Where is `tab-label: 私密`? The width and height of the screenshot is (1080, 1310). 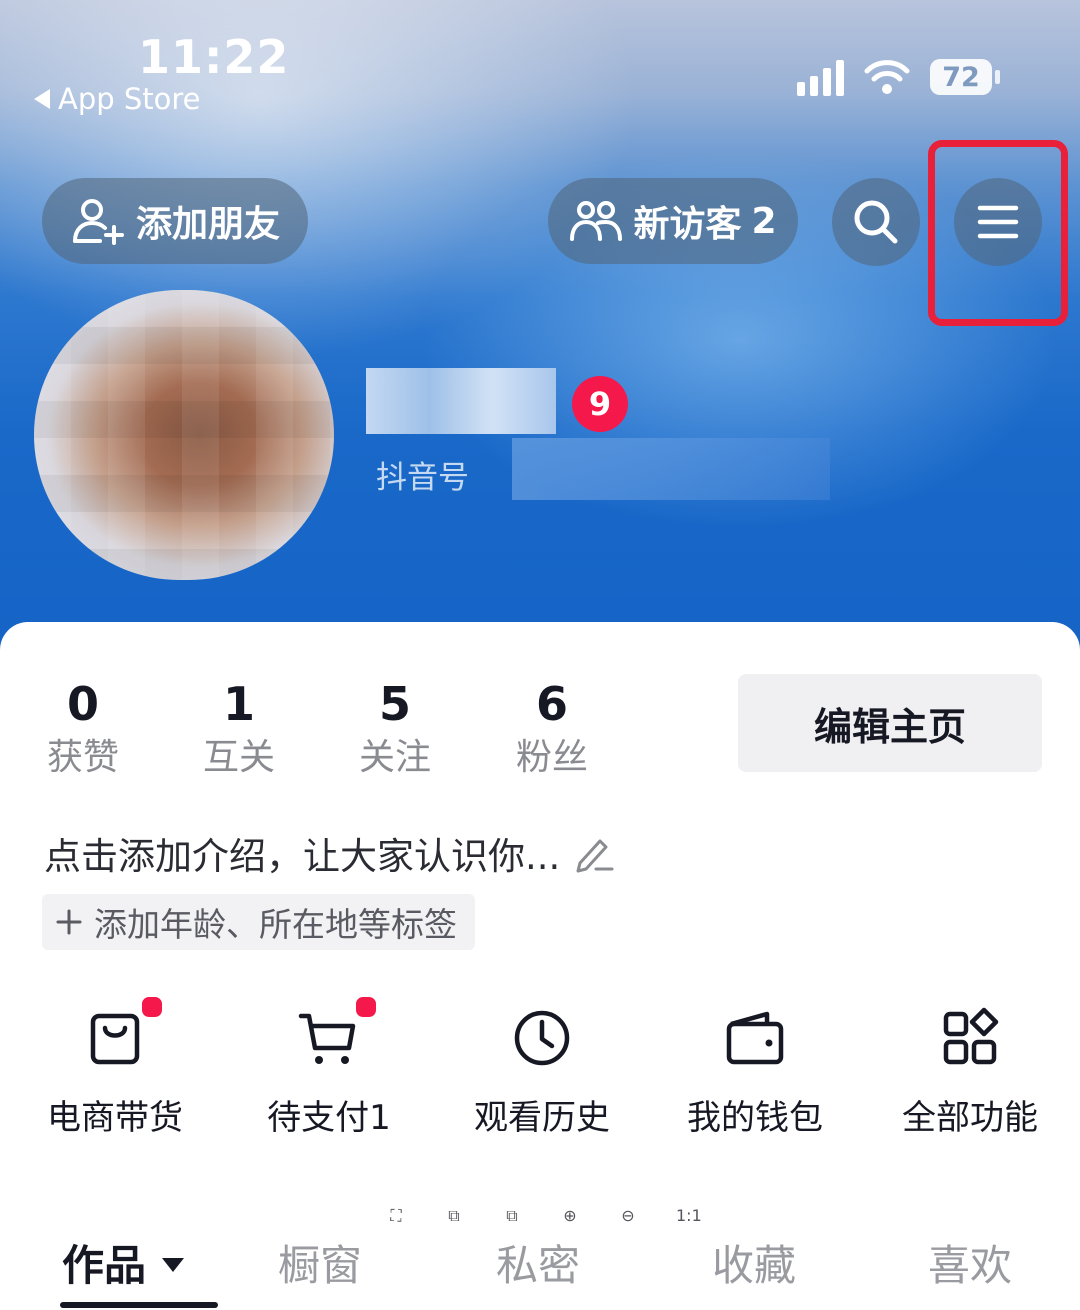 tab-label: 私密 is located at coordinates (538, 1265).